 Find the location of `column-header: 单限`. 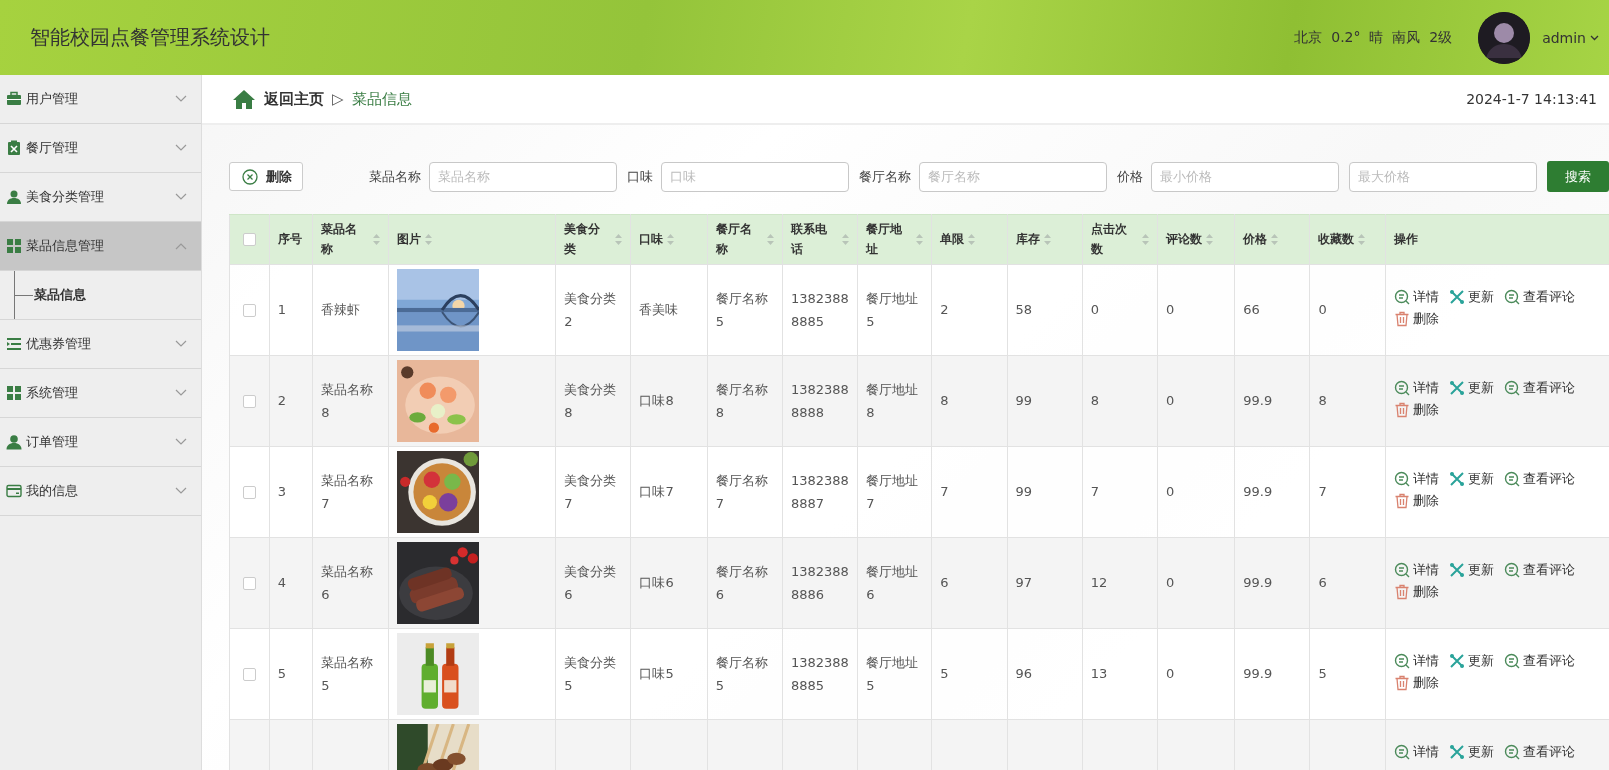

column-header: 单限 is located at coordinates (952, 239).